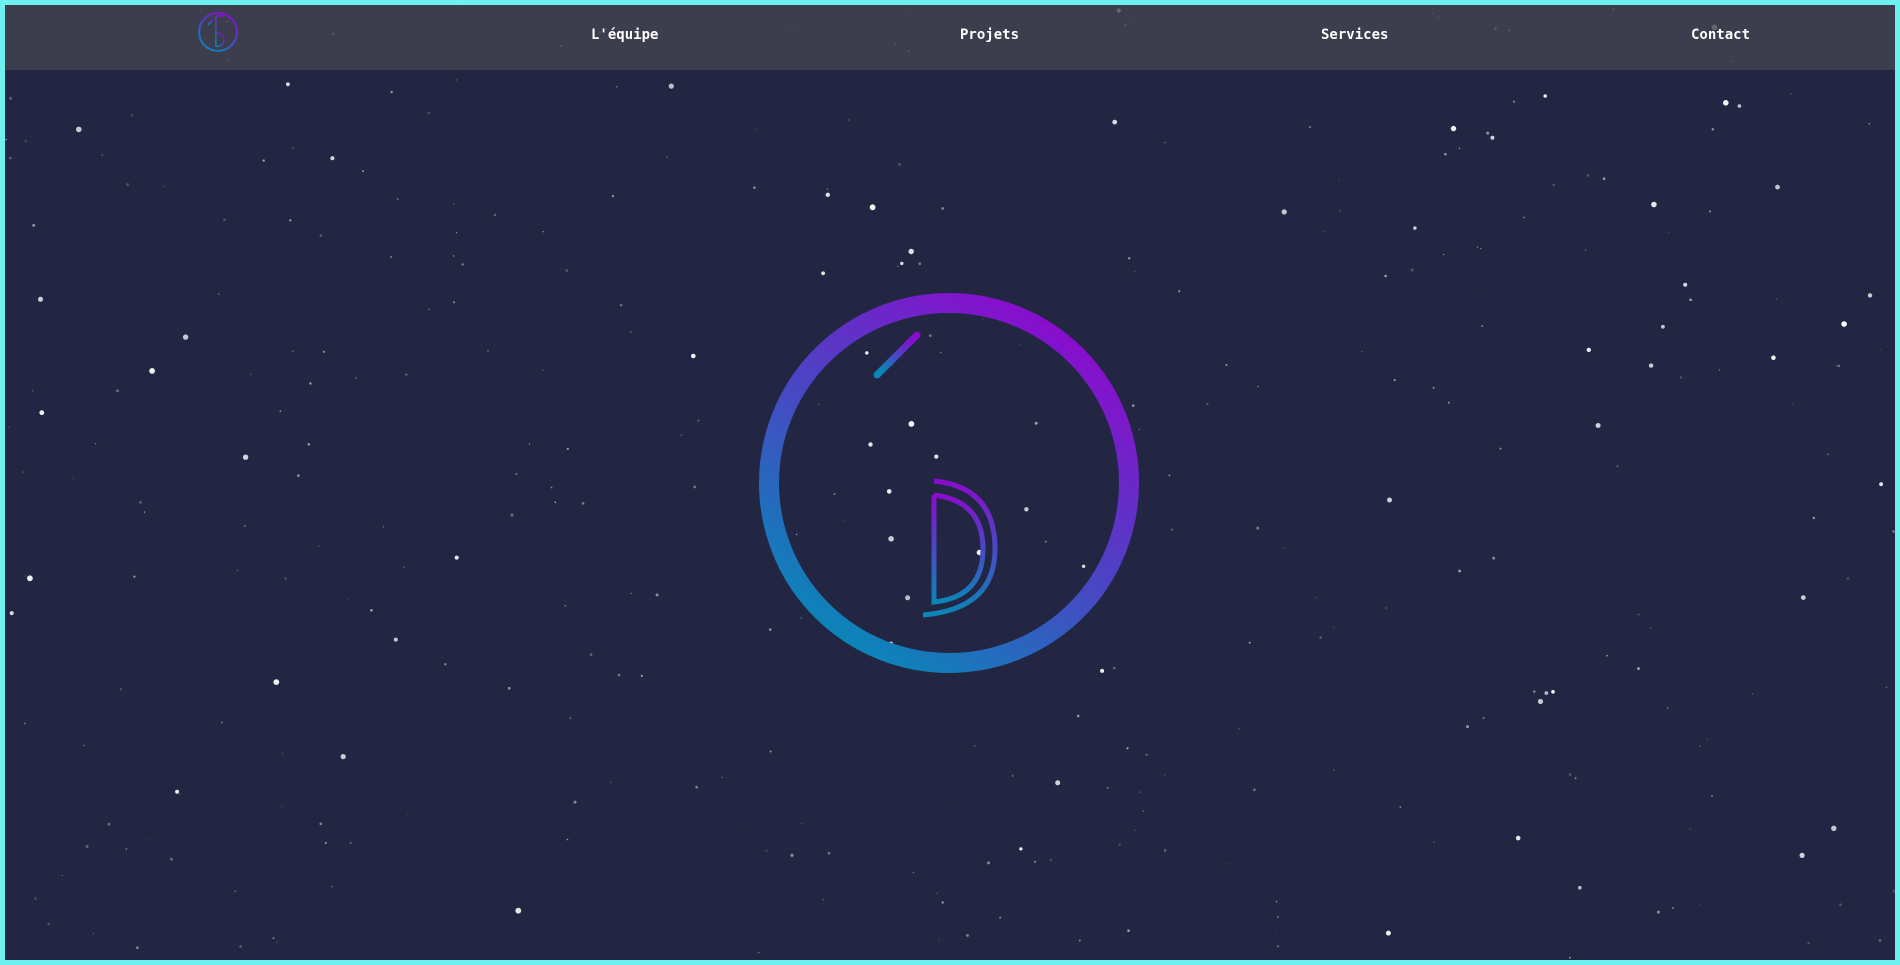 Image resolution: width=1900 pixels, height=965 pixels. I want to click on top-navbar: L'équipe Projets Services Contact, so click(950, 37).